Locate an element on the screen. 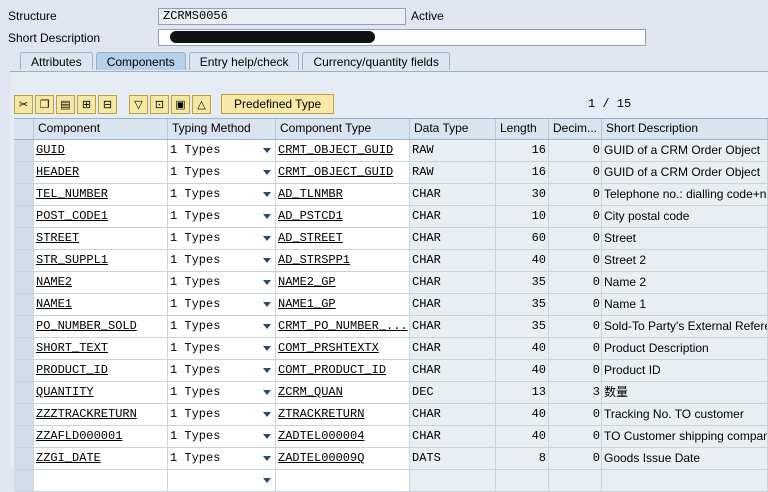  delete-row-icon: ⊟ is located at coordinates (107, 104).